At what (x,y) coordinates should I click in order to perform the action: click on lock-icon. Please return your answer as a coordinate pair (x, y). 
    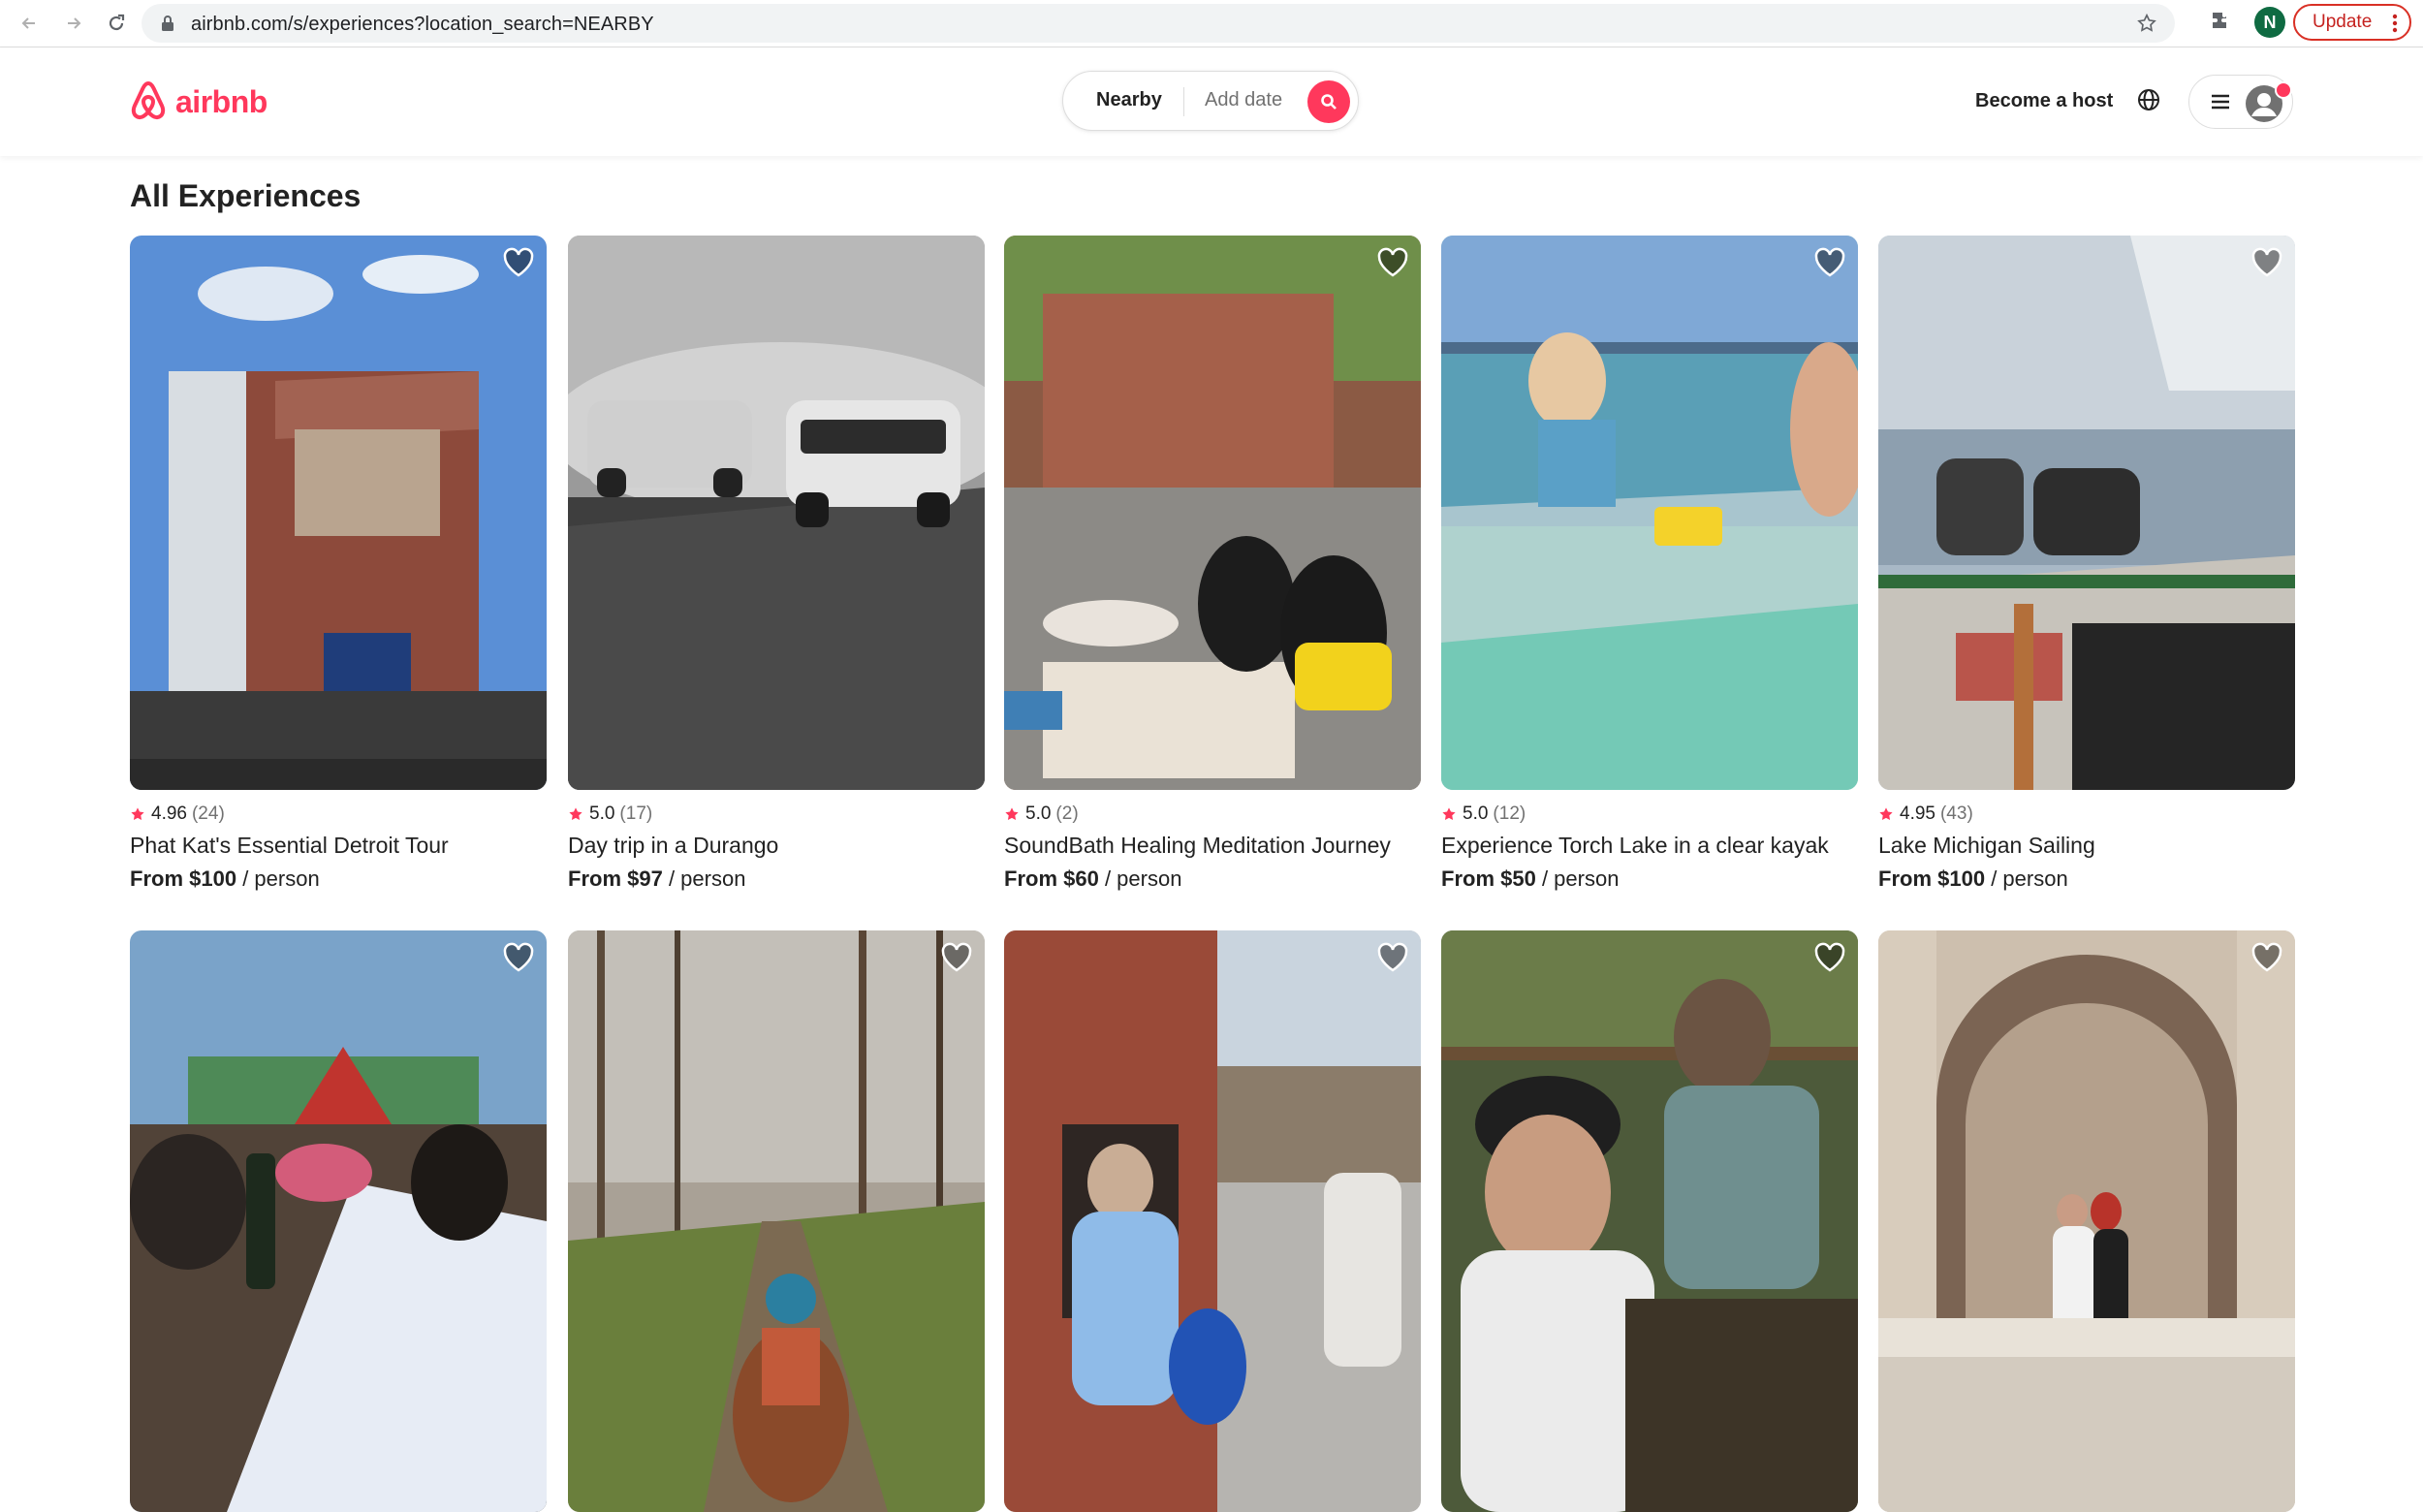
    Looking at the image, I should click on (167, 23).